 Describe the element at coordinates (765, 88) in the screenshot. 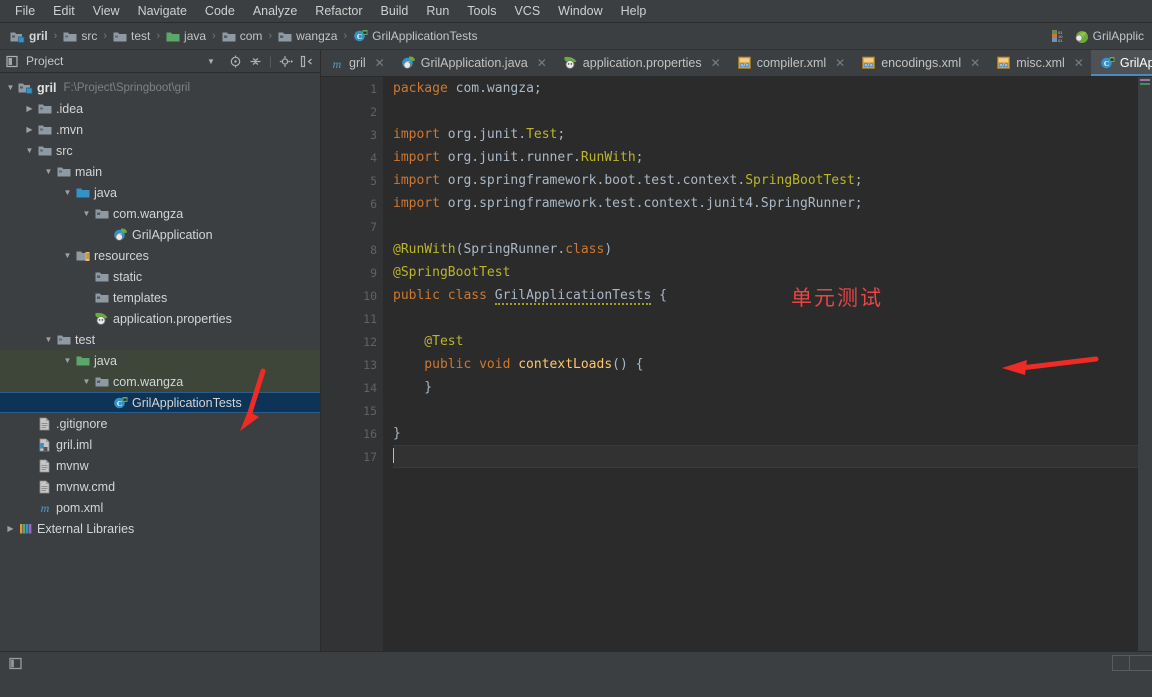

I see `code-line: package com.wangza;` at that location.